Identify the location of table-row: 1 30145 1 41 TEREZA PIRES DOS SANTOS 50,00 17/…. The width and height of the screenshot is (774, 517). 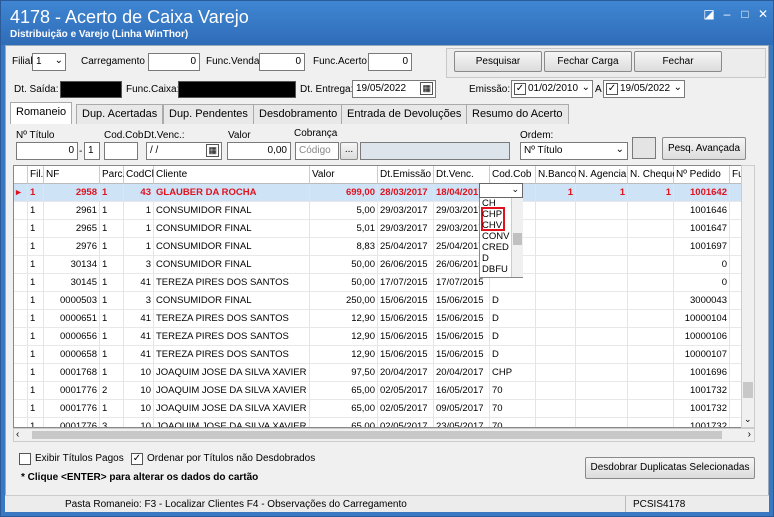
(378, 283).